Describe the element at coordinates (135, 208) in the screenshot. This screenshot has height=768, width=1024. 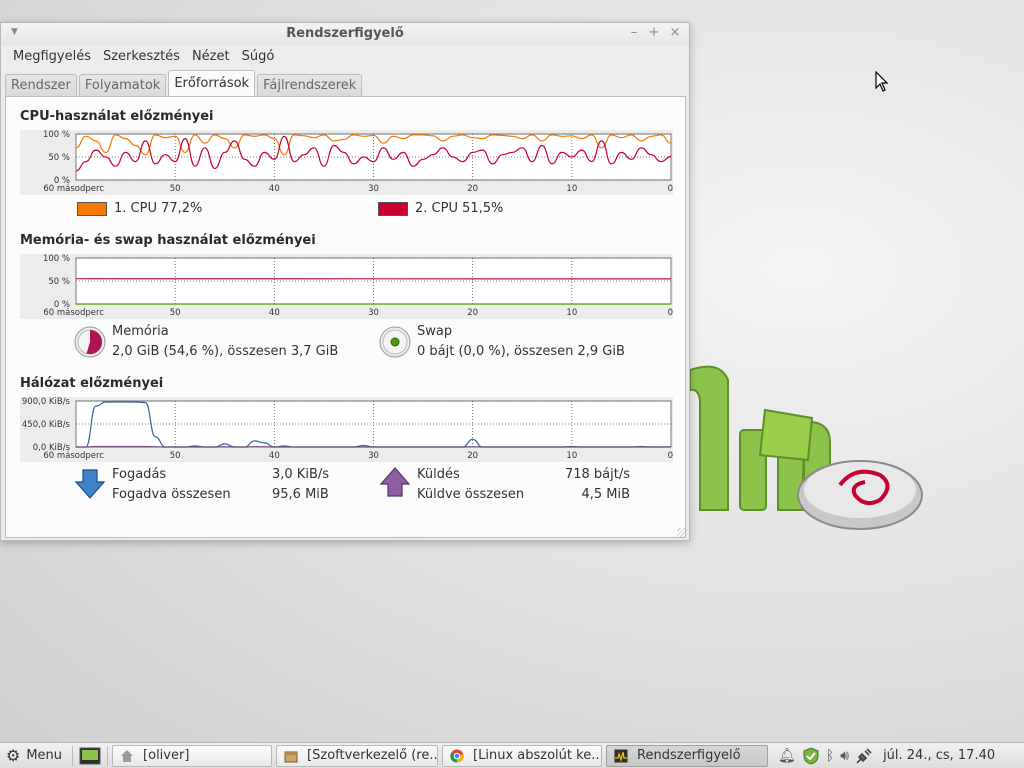
I see `cpu1-label: 1. CPU` at that location.